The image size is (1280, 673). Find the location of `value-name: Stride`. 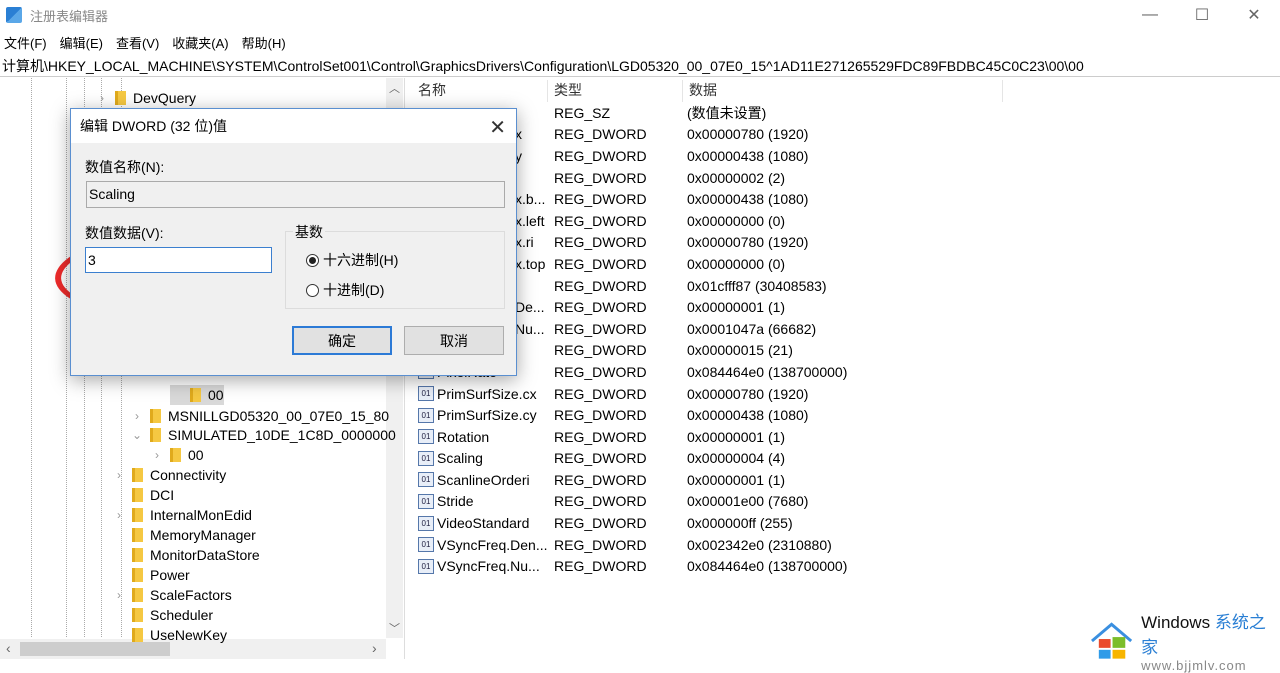

value-name: Stride is located at coordinates (455, 501).